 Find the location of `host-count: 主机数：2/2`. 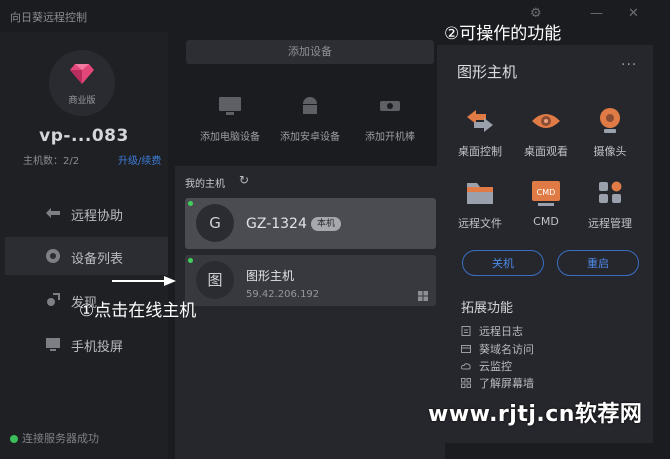

host-count: 主机数：2/2 is located at coordinates (51, 161).